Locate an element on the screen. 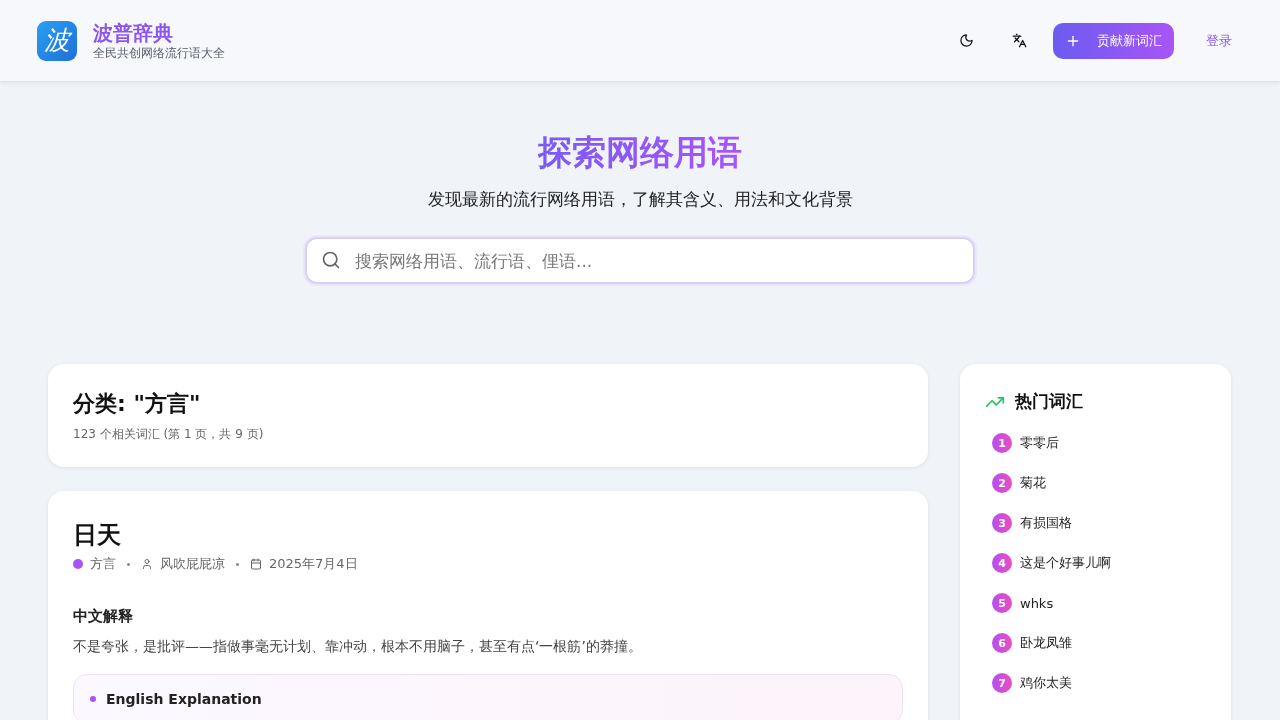  trending-item: 3 有损国格 is located at coordinates (1099, 523).